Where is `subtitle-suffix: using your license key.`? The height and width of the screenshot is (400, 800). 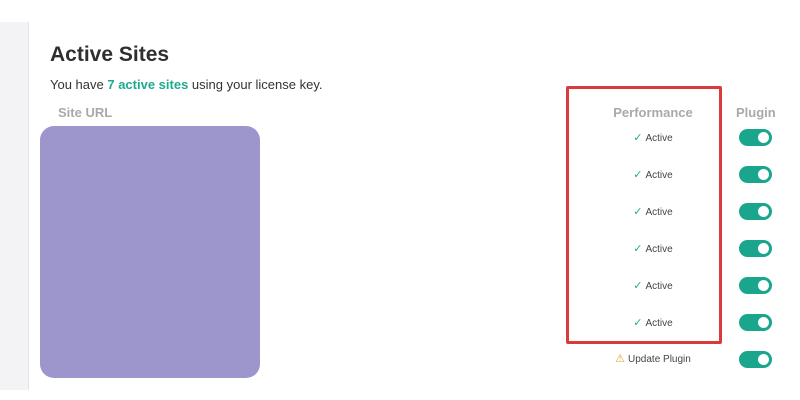
subtitle-suffix: using your license key. is located at coordinates (255, 84).